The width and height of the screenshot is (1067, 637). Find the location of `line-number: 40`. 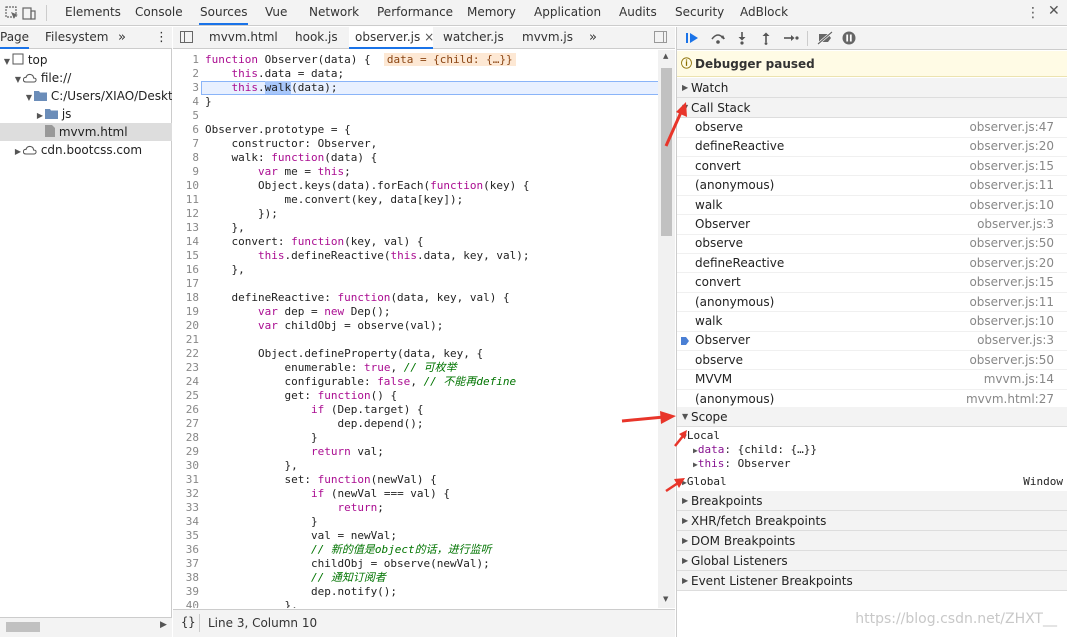

line-number: 40 is located at coordinates (186, 603).